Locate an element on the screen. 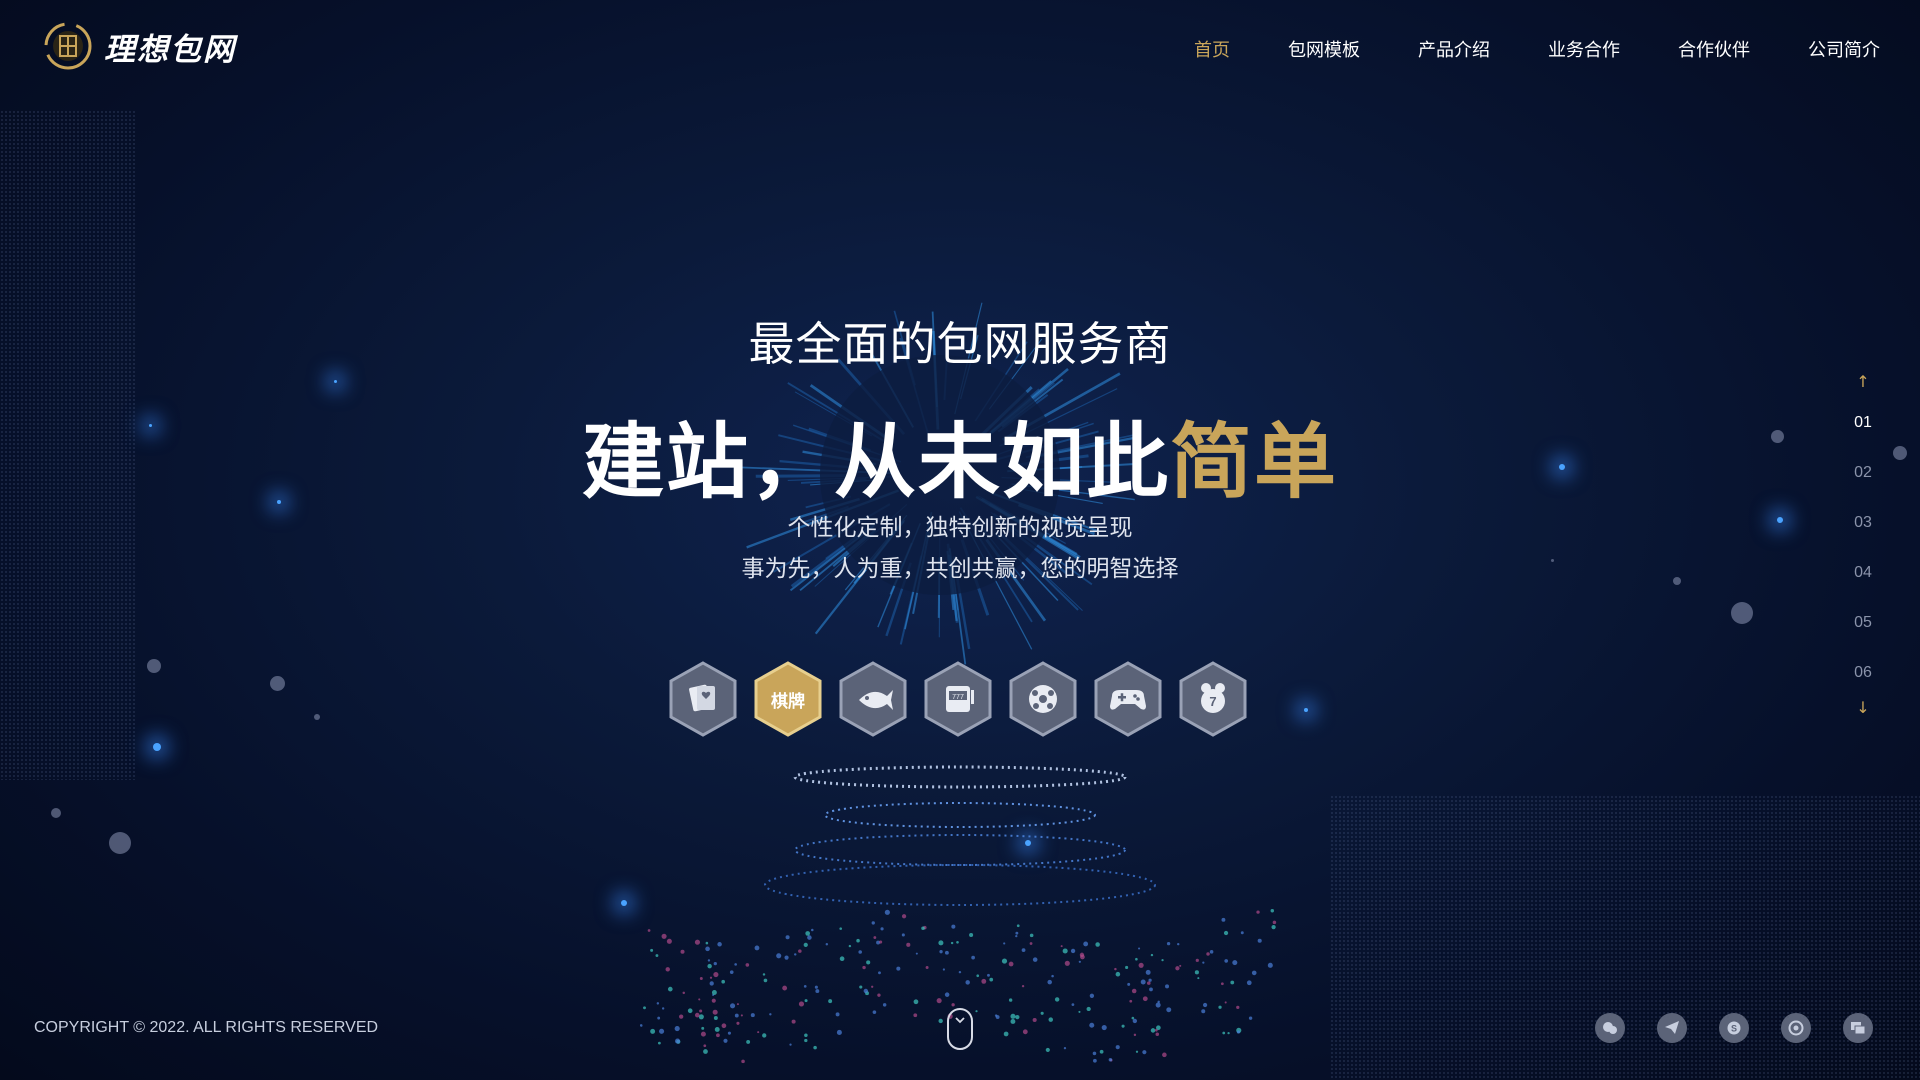  section-pager: ↑ 01 02 03 04 05 06 ↓ is located at coordinates (1863, 548).